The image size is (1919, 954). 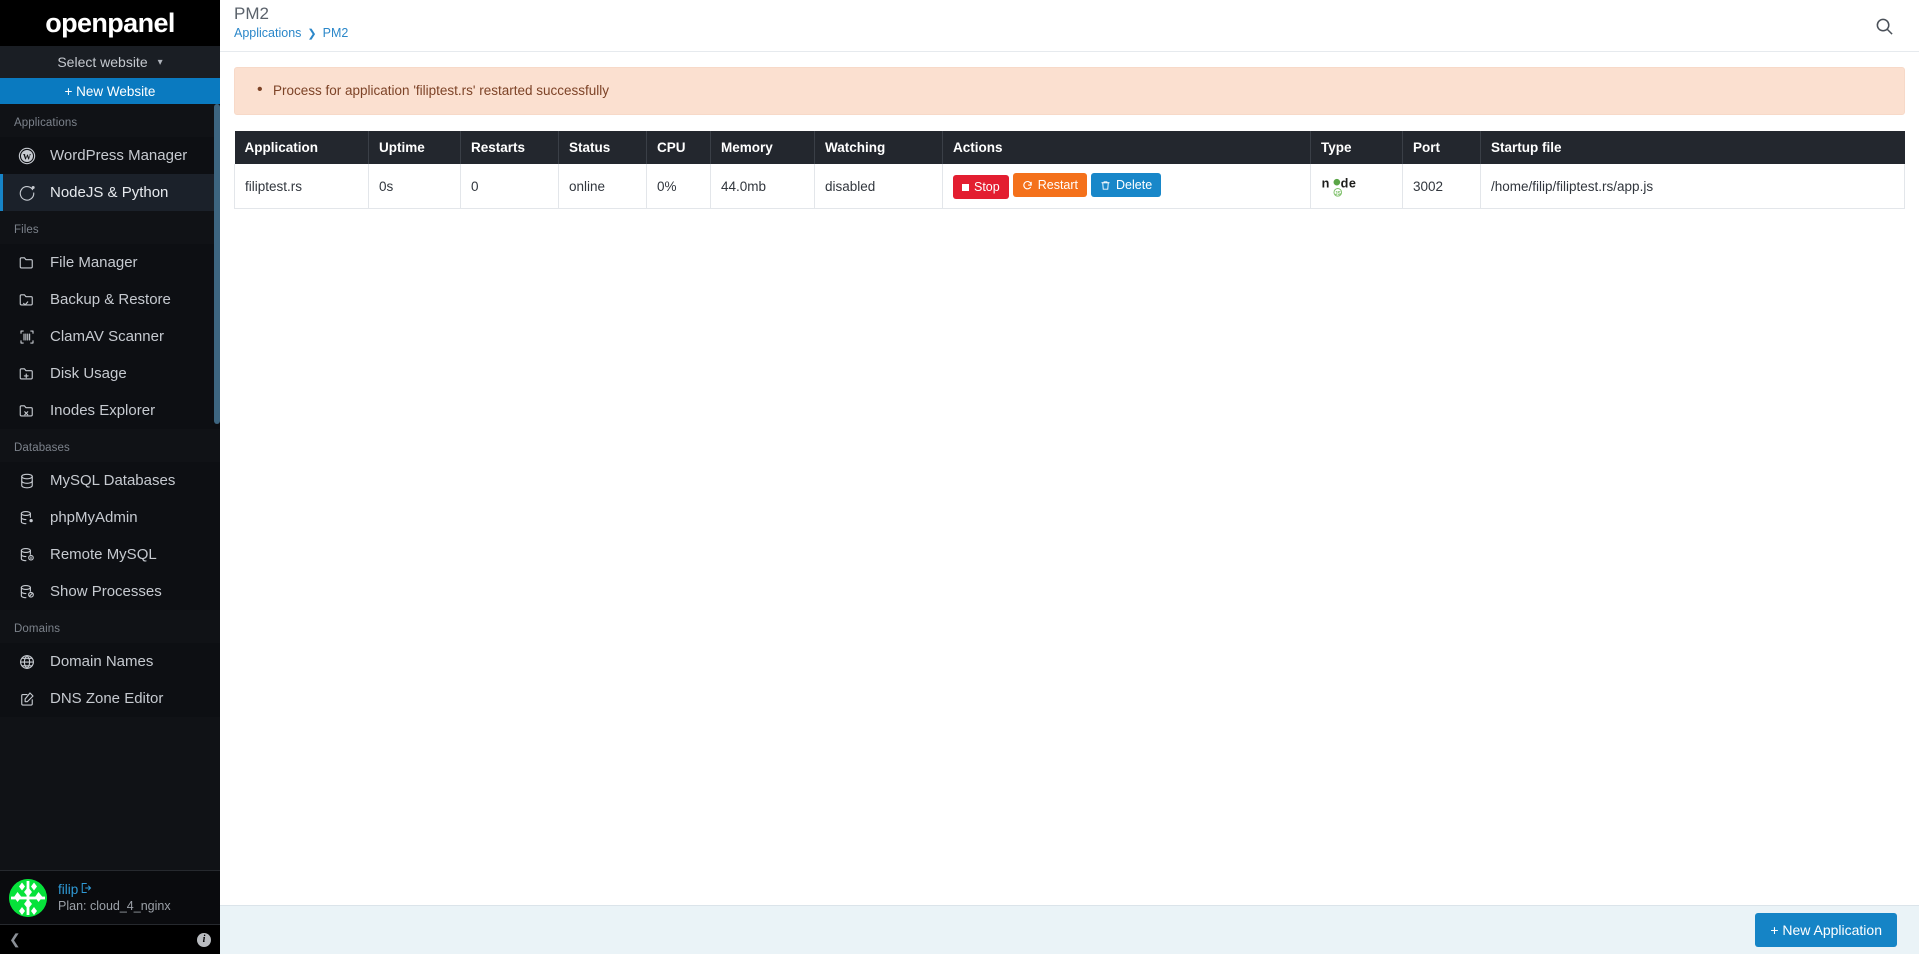 What do you see at coordinates (102, 62) in the screenshot?
I see `website-selector-label: Select website` at bounding box center [102, 62].